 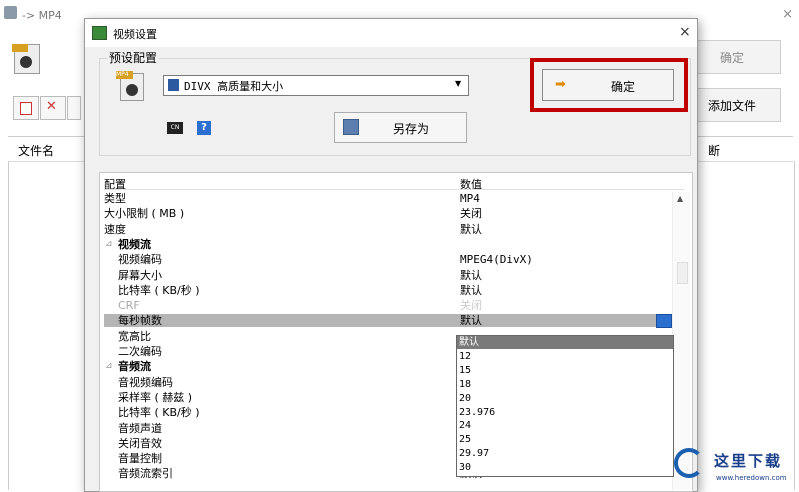 I want to click on setting-name: 宽高比, so click(x=134, y=336).